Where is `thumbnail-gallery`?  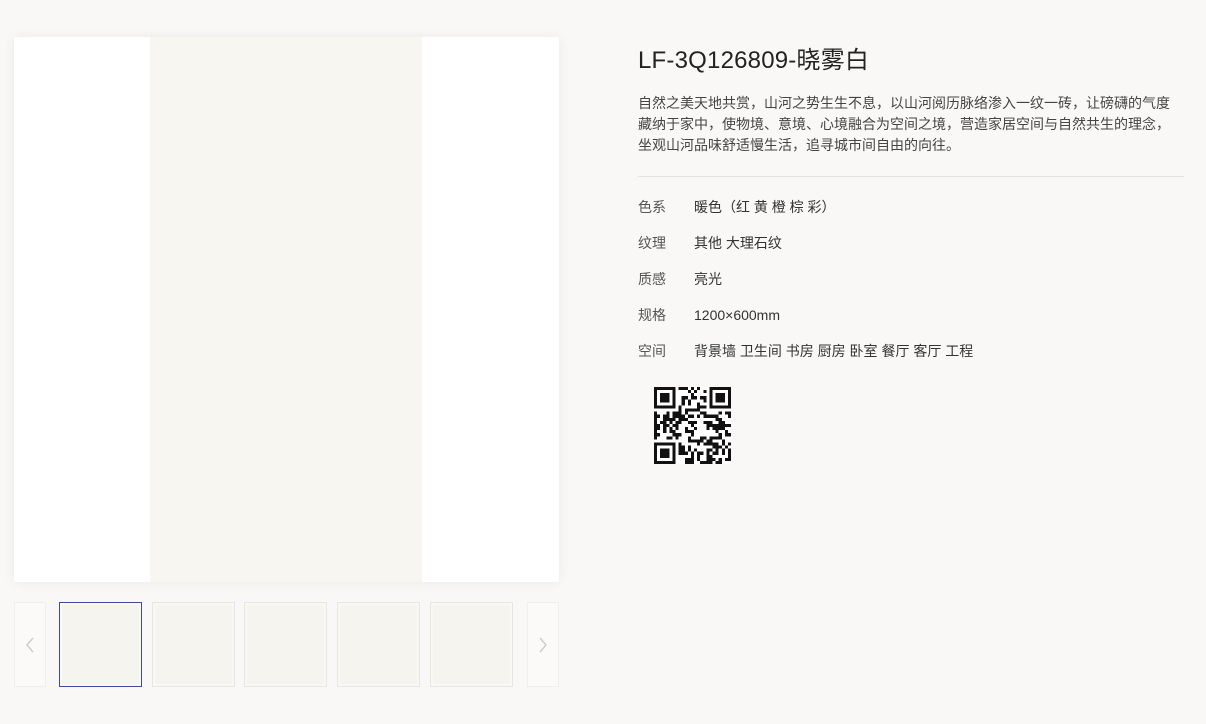
thumbnail-gallery is located at coordinates (286, 644).